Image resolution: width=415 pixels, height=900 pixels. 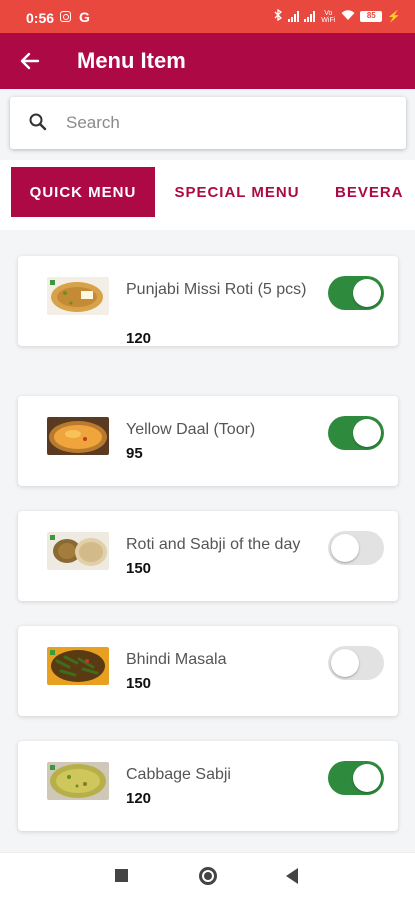 What do you see at coordinates (371, 16) in the screenshot?
I see `battery-icon: 85` at bounding box center [371, 16].